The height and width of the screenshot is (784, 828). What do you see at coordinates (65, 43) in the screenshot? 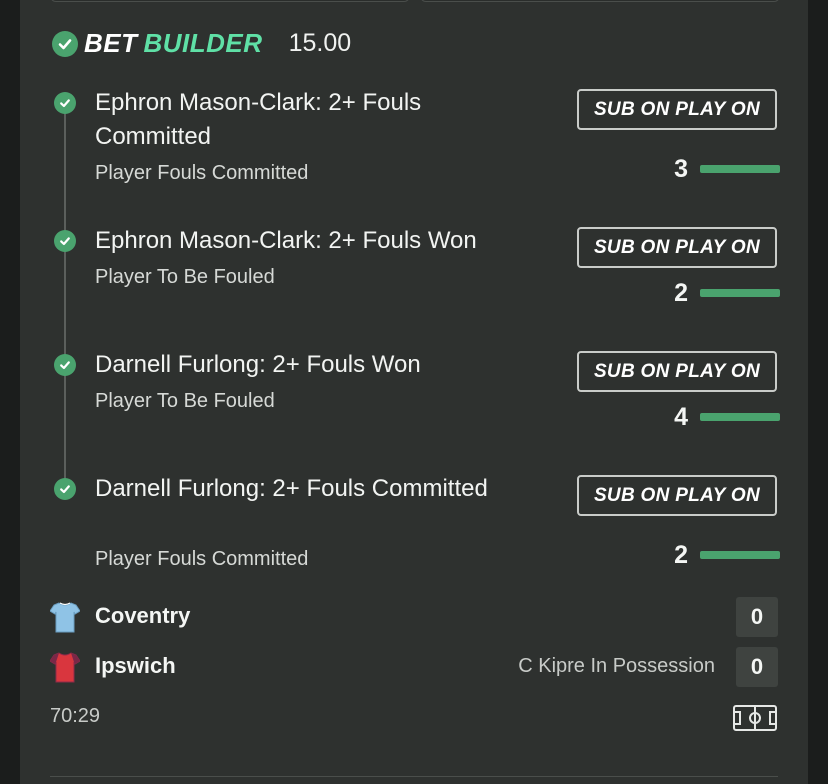
I see `check-circle-icon` at bounding box center [65, 43].